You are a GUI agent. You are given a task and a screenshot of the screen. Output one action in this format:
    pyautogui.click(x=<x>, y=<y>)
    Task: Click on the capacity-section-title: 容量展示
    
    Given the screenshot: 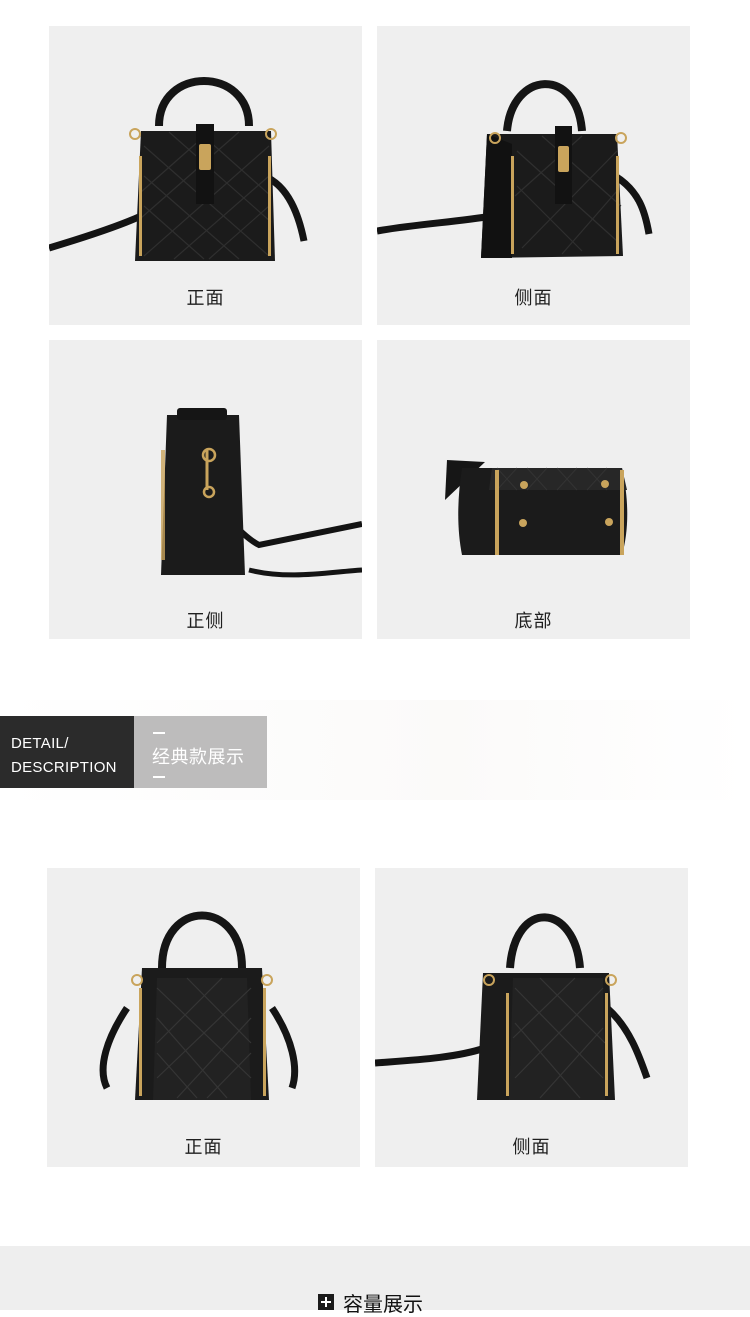 What is the action you would take?
    pyautogui.click(x=370, y=1303)
    